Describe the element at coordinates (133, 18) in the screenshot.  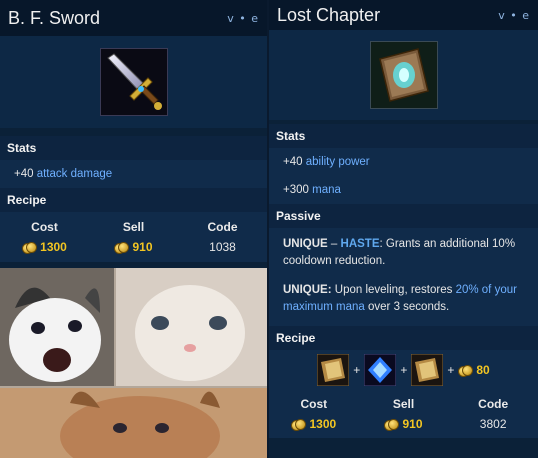
I see `title-bar: B. F. Sword v • e` at that location.